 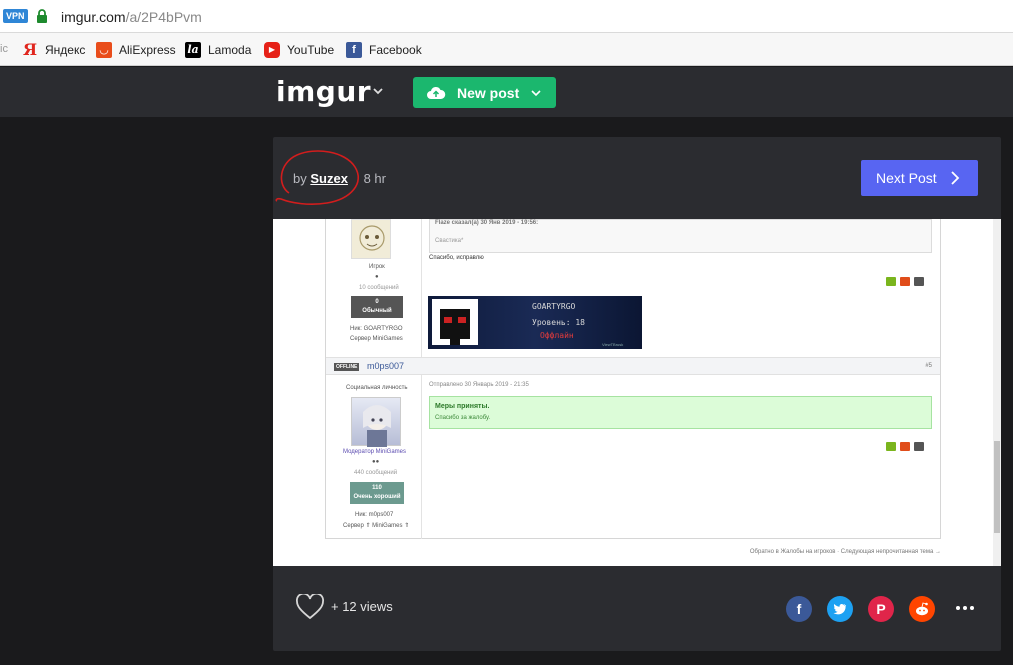 I want to click on more-options-icon, so click(x=965, y=608).